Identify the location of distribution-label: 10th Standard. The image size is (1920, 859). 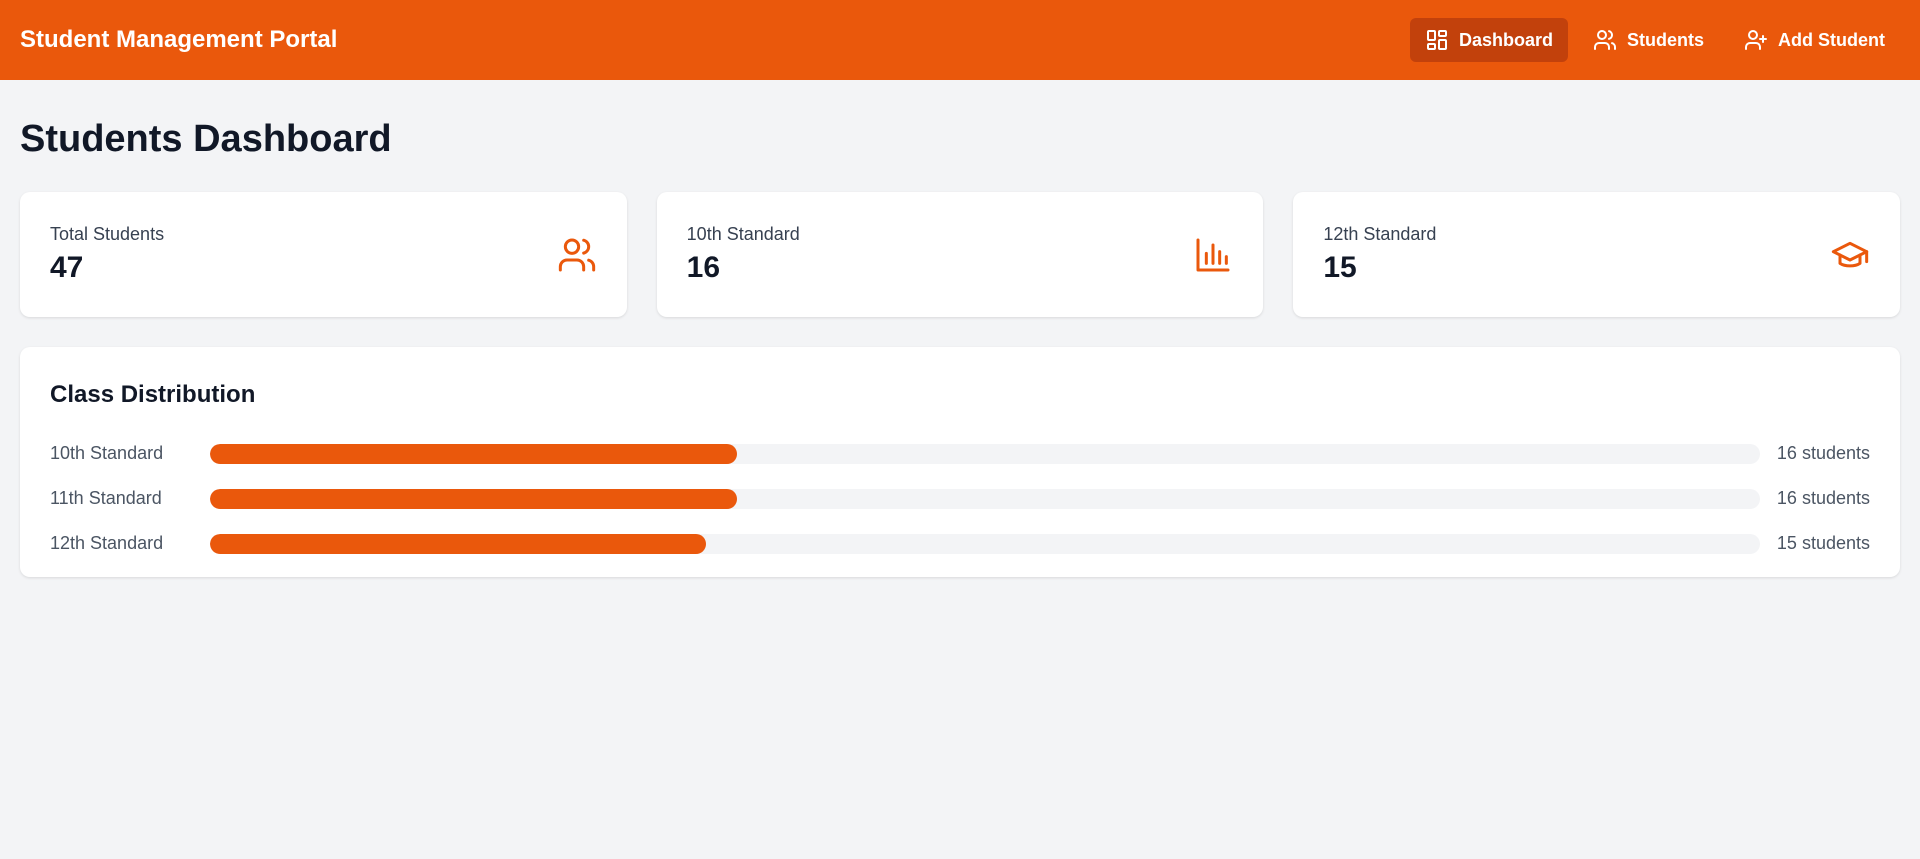
(107, 453).